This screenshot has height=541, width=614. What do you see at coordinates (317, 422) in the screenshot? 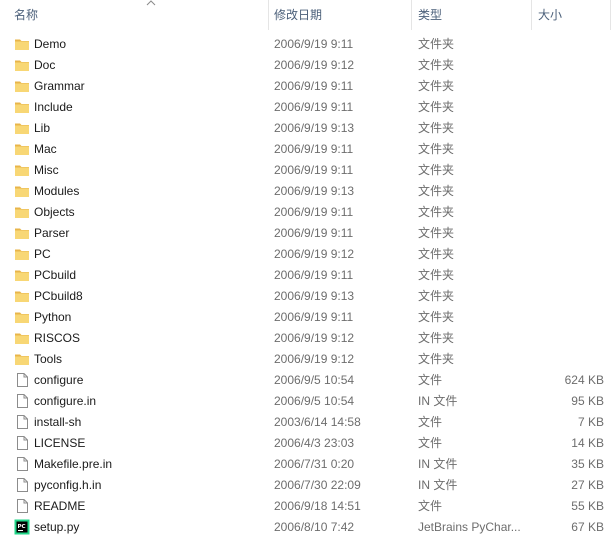
I see `file-date-modified: 2003/6/14 14:58` at bounding box center [317, 422].